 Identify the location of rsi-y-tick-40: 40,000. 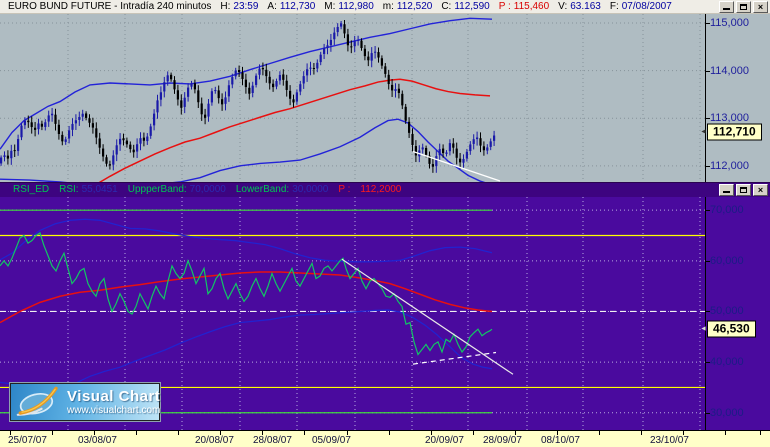
(725, 362).